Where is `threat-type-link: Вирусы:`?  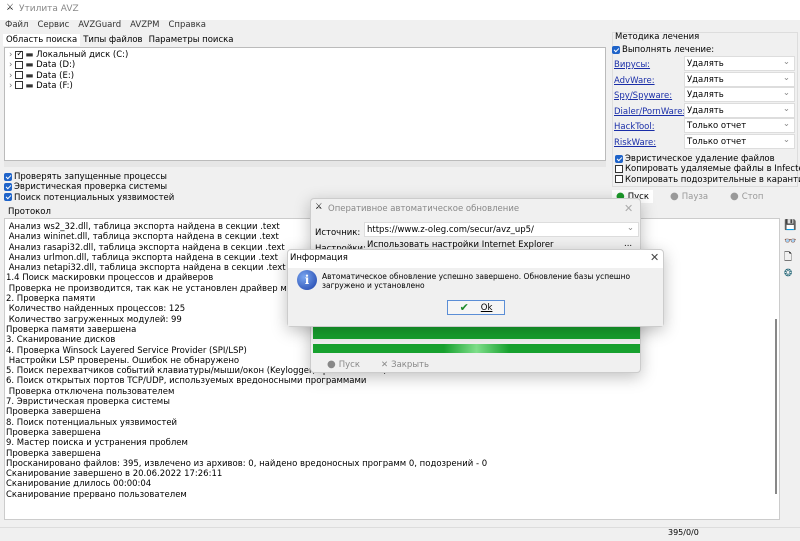 threat-type-link: Вирусы: is located at coordinates (632, 65).